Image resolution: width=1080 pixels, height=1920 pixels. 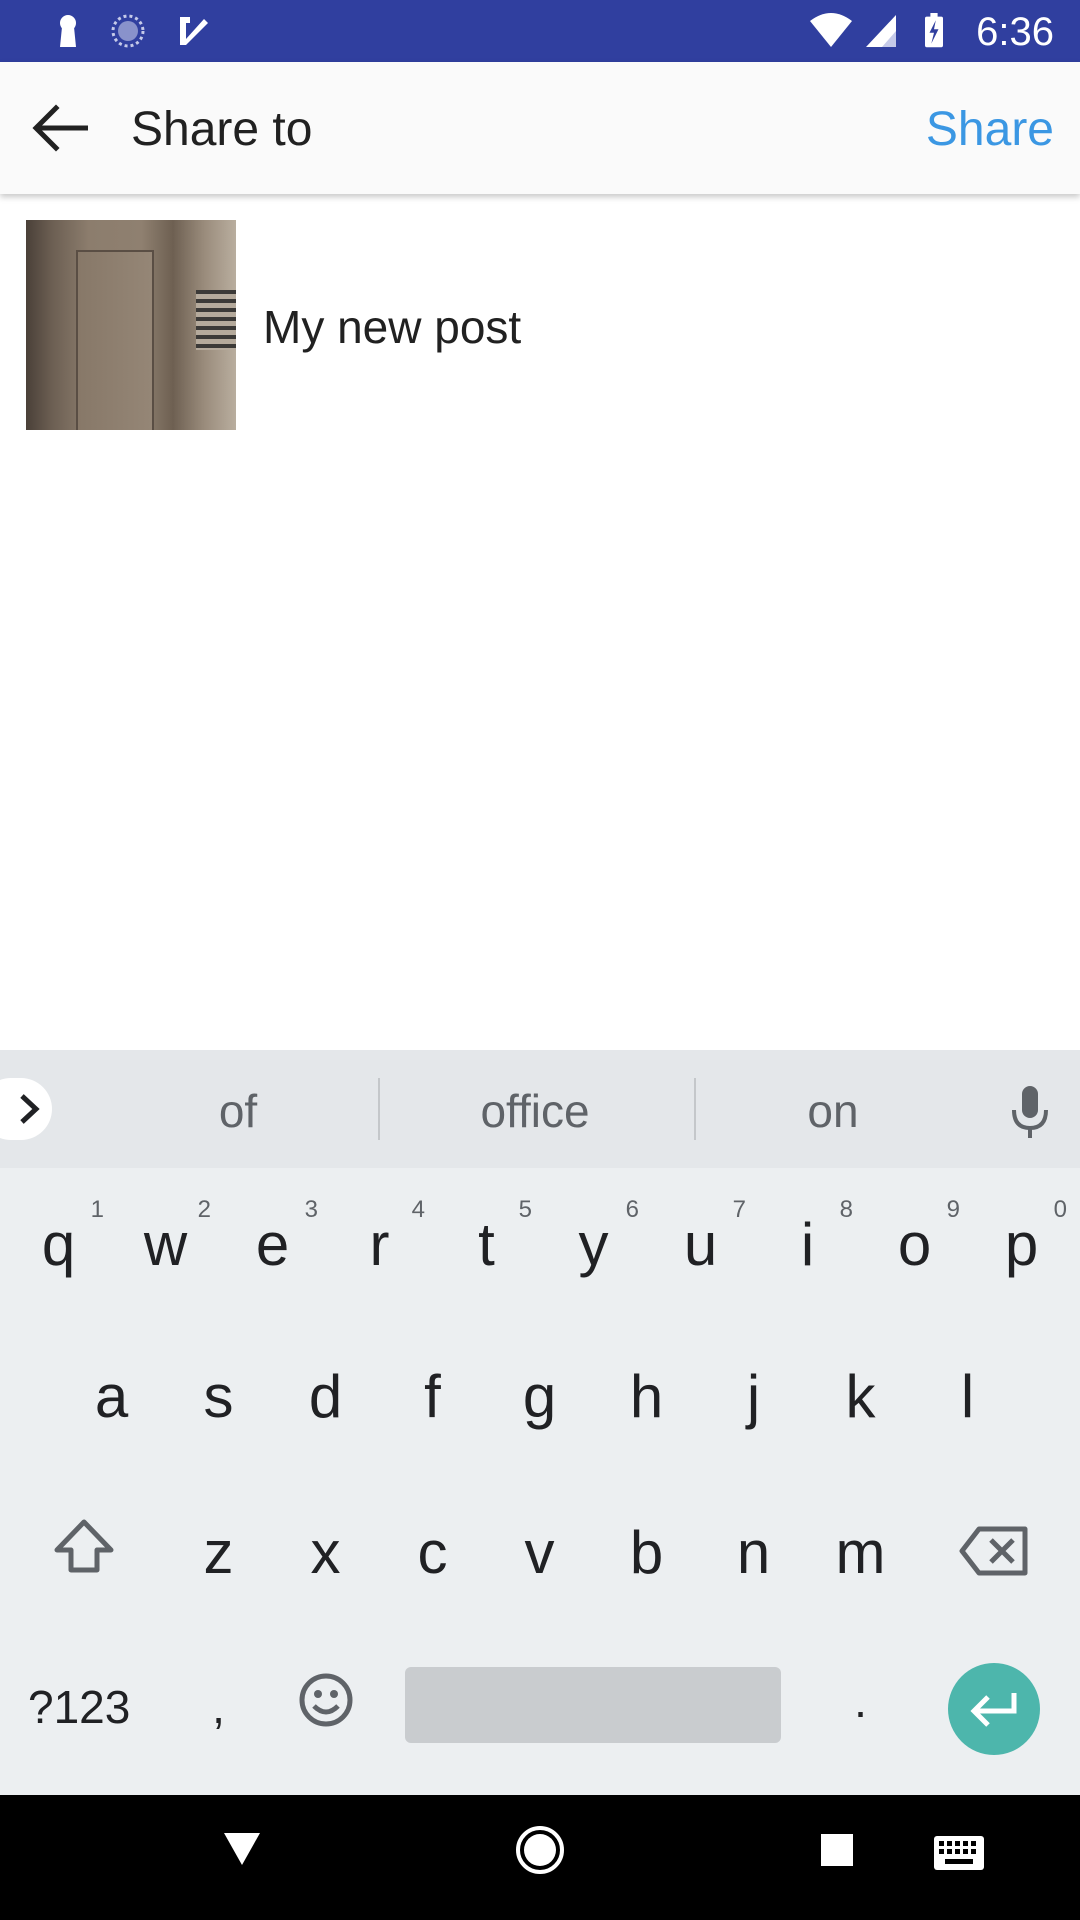 What do you see at coordinates (860, 1396) in the screenshot?
I see `key-k: k` at bounding box center [860, 1396].